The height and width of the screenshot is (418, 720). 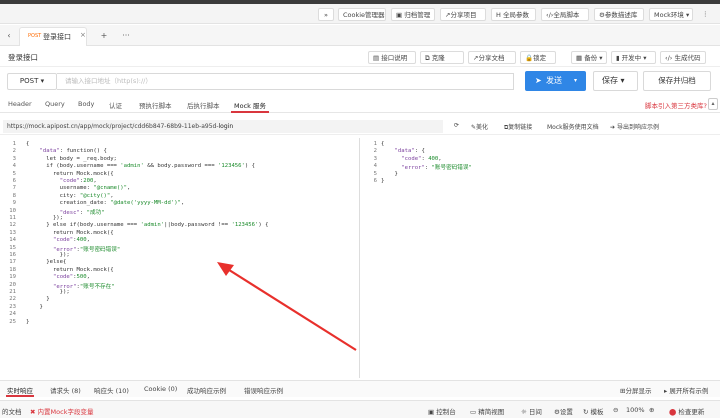 What do you see at coordinates (463, 14) in the screenshot?
I see `share-project-button: ↗分享项目` at bounding box center [463, 14].